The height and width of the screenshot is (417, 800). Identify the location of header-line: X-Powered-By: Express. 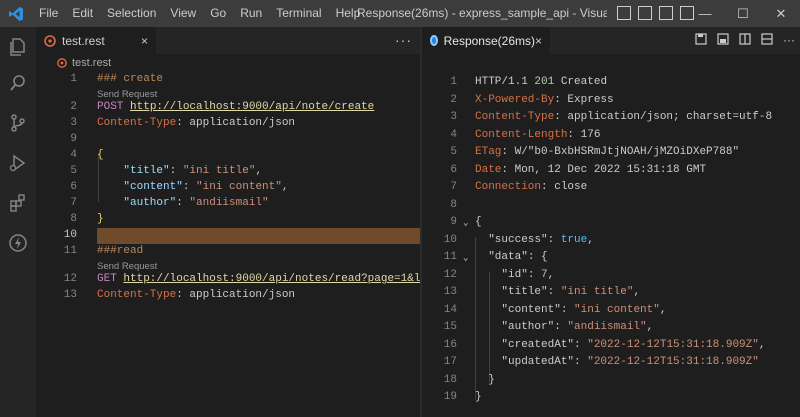
(544, 100).